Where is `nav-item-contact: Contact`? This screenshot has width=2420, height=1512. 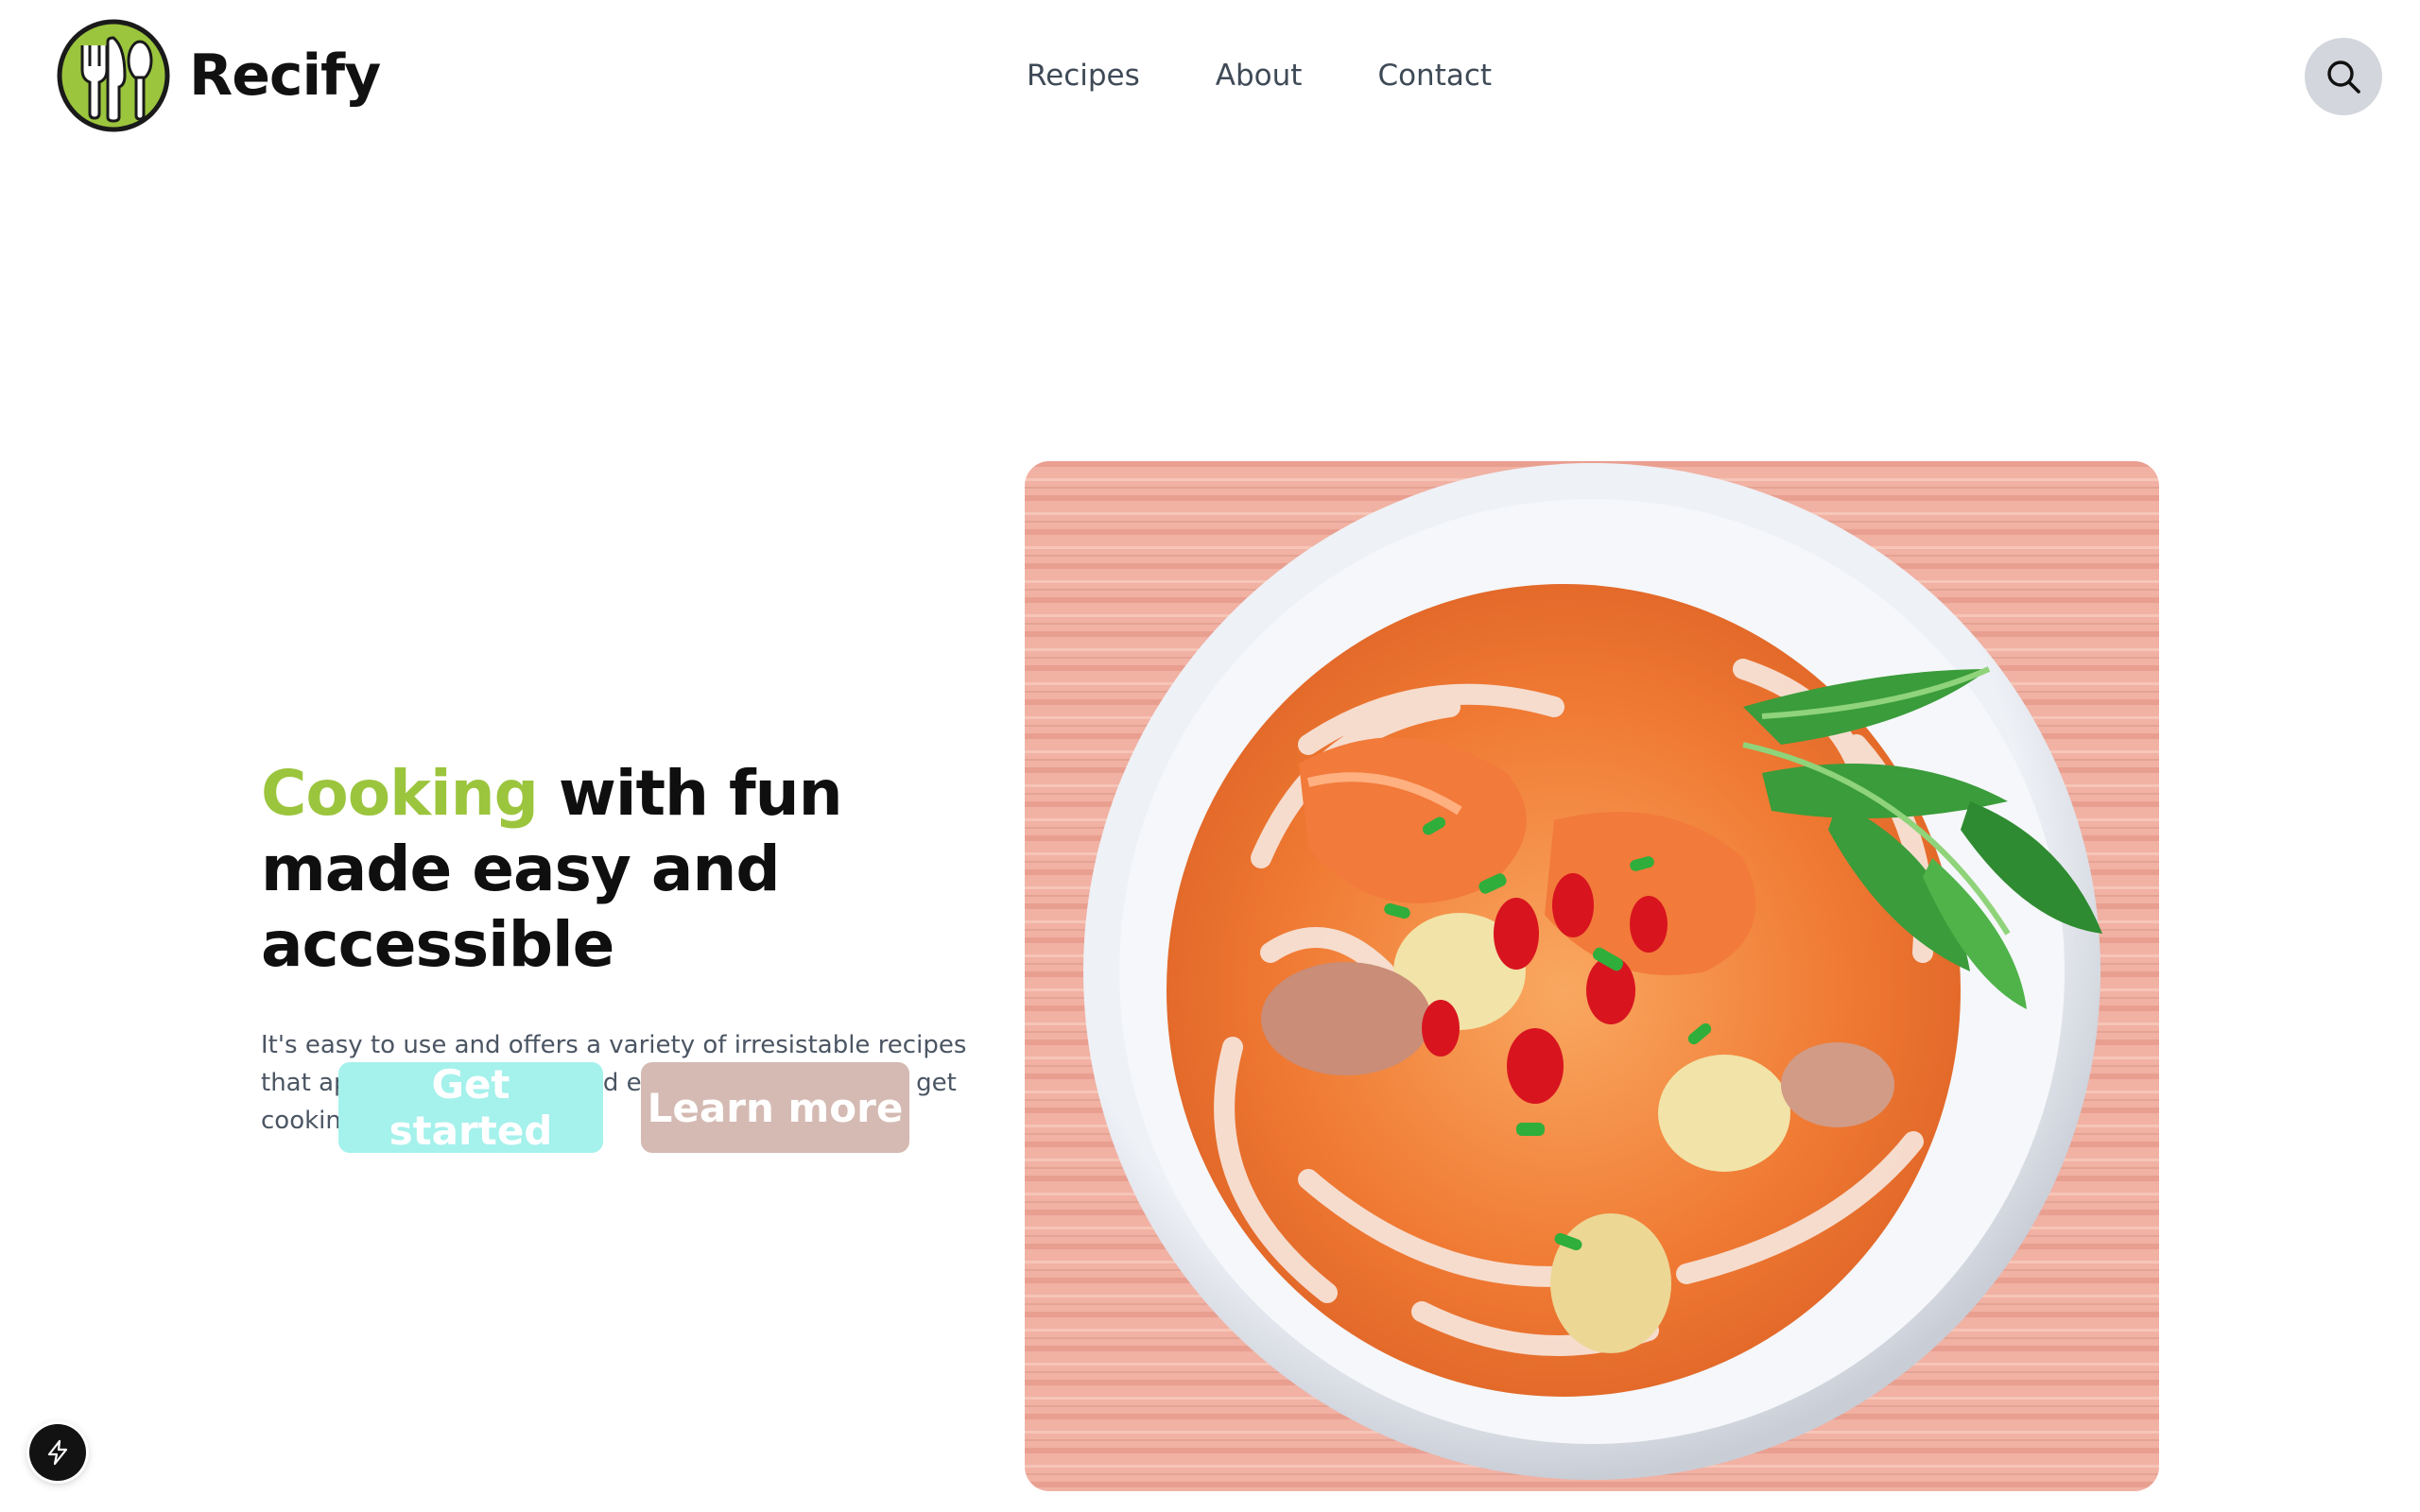
nav-item-contact: Contact is located at coordinates (1434, 76).